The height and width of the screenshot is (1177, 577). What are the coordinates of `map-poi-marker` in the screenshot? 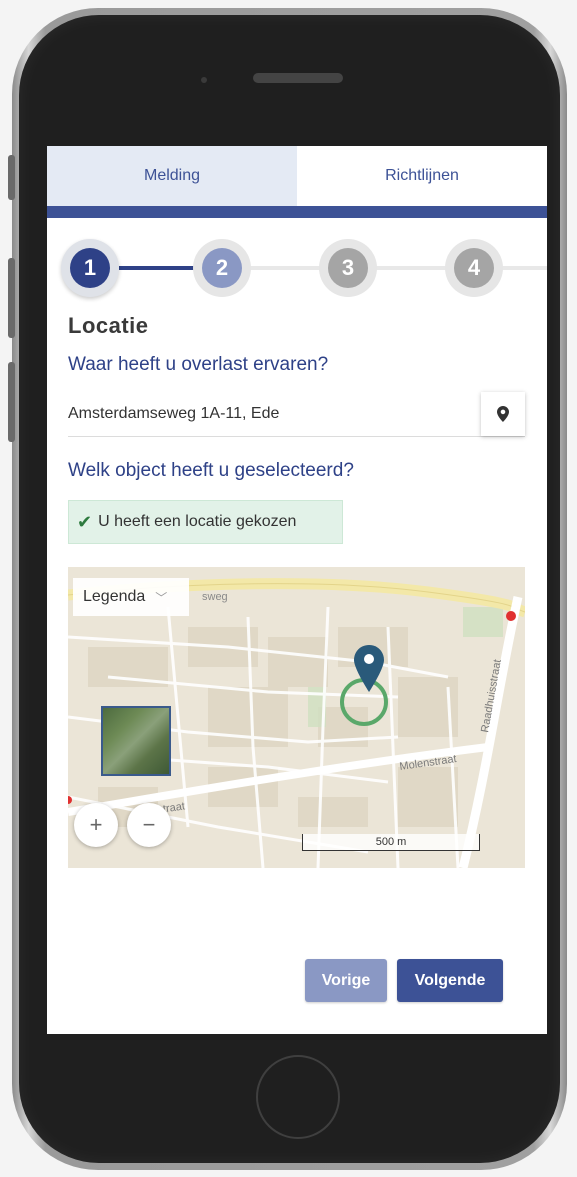 It's located at (511, 616).